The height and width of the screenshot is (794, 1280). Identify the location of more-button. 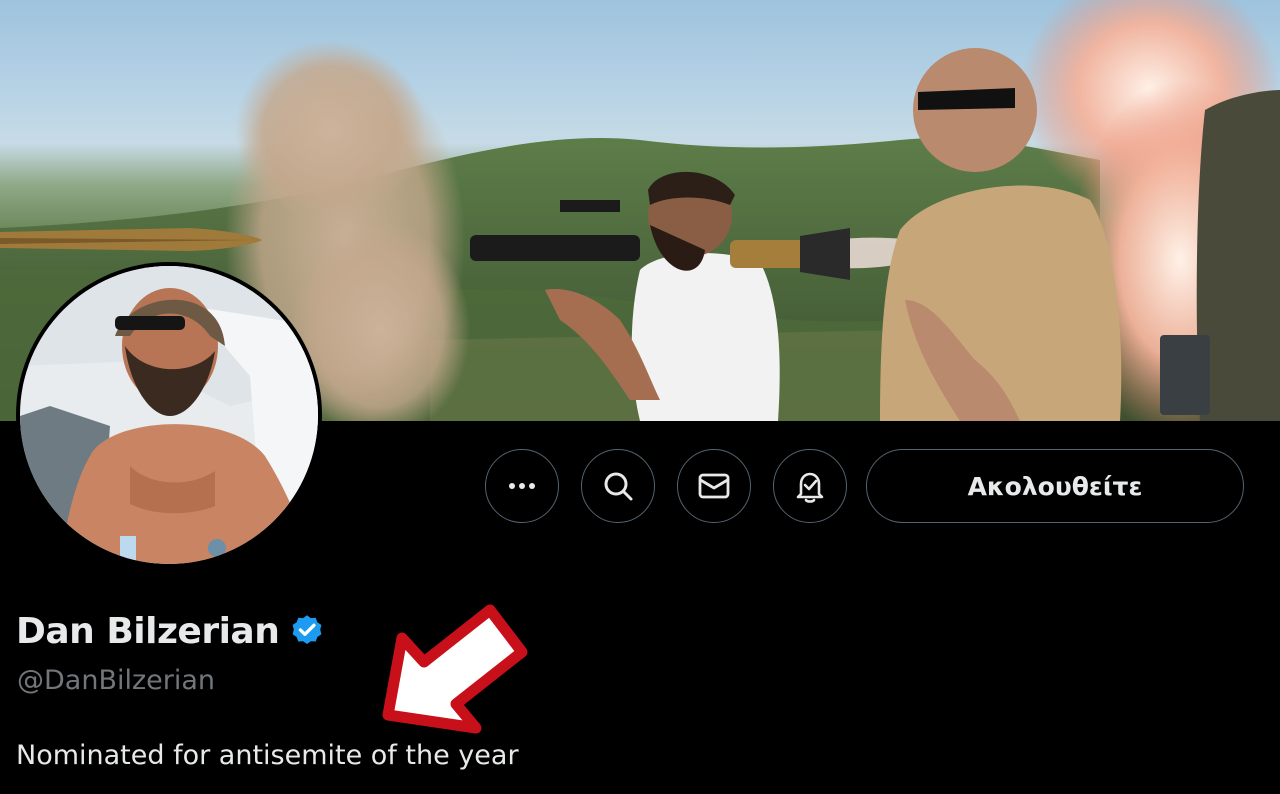
(522, 486).